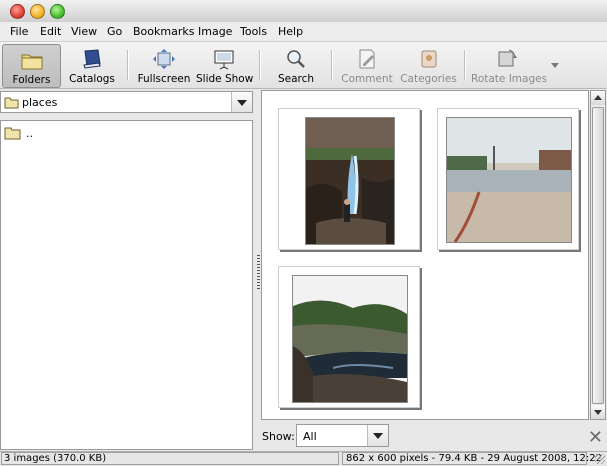 Image resolution: width=607 pixels, height=466 pixels. I want to click on slideshow-button: Slide Show, so click(225, 65).